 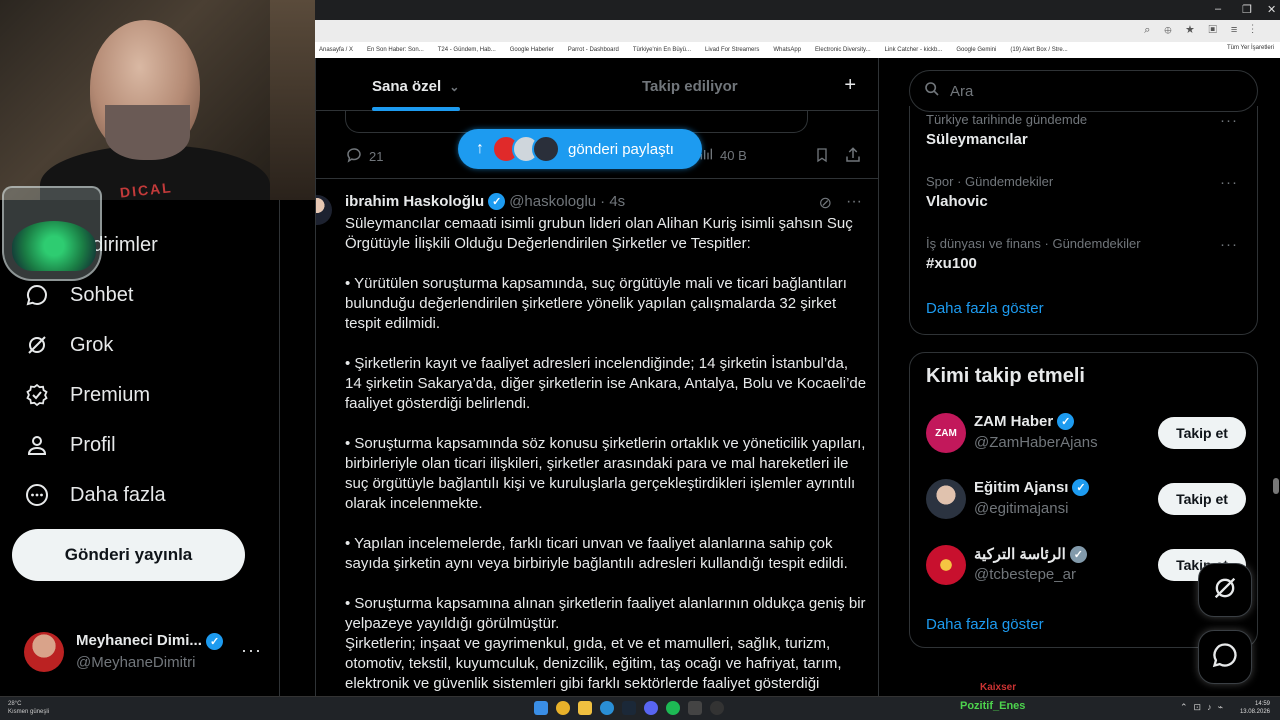 What do you see at coordinates (87, 395) in the screenshot?
I see `nav-item-premium: Premium` at bounding box center [87, 395].